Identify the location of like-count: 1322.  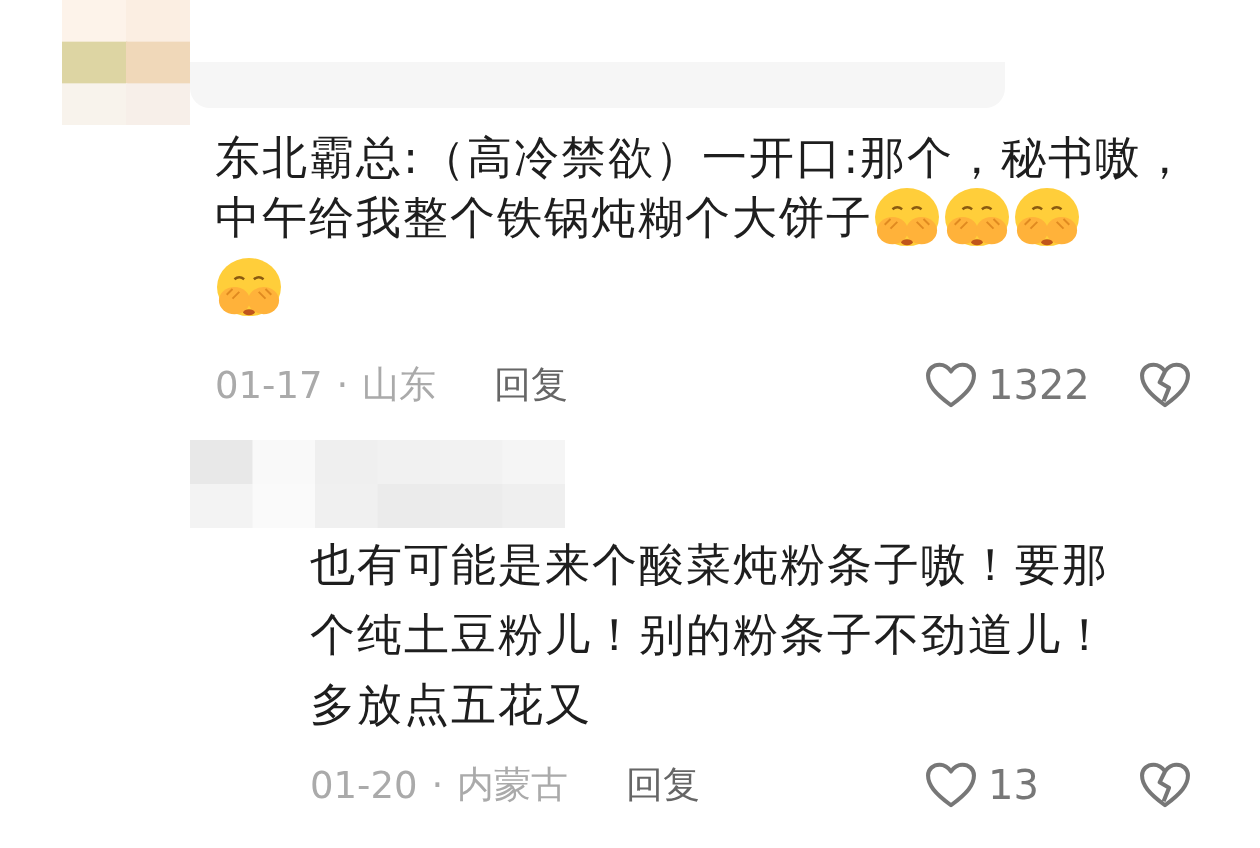
(1039, 385).